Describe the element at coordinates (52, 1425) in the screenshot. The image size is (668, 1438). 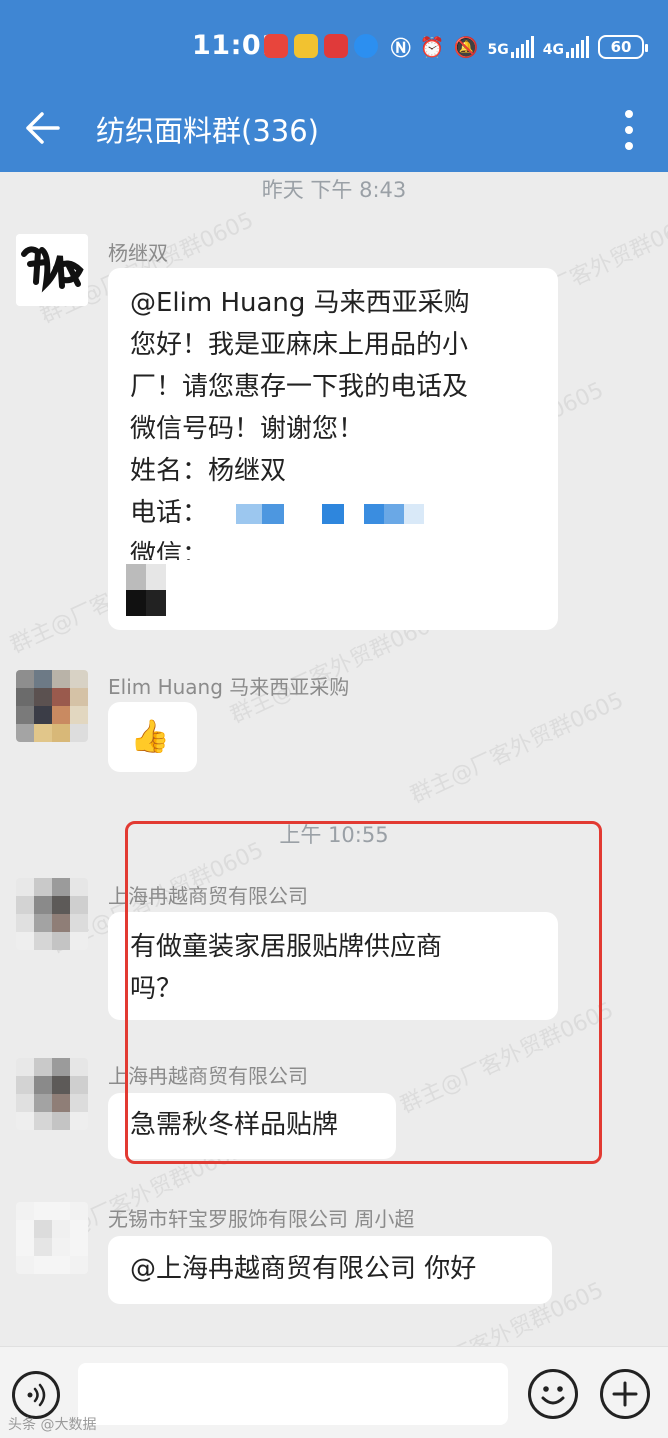
I see `source-watermark: 头条 @大数据` at that location.